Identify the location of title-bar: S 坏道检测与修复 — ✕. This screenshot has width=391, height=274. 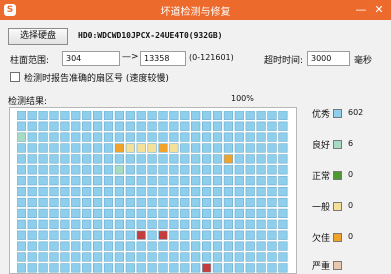
(195, 10).